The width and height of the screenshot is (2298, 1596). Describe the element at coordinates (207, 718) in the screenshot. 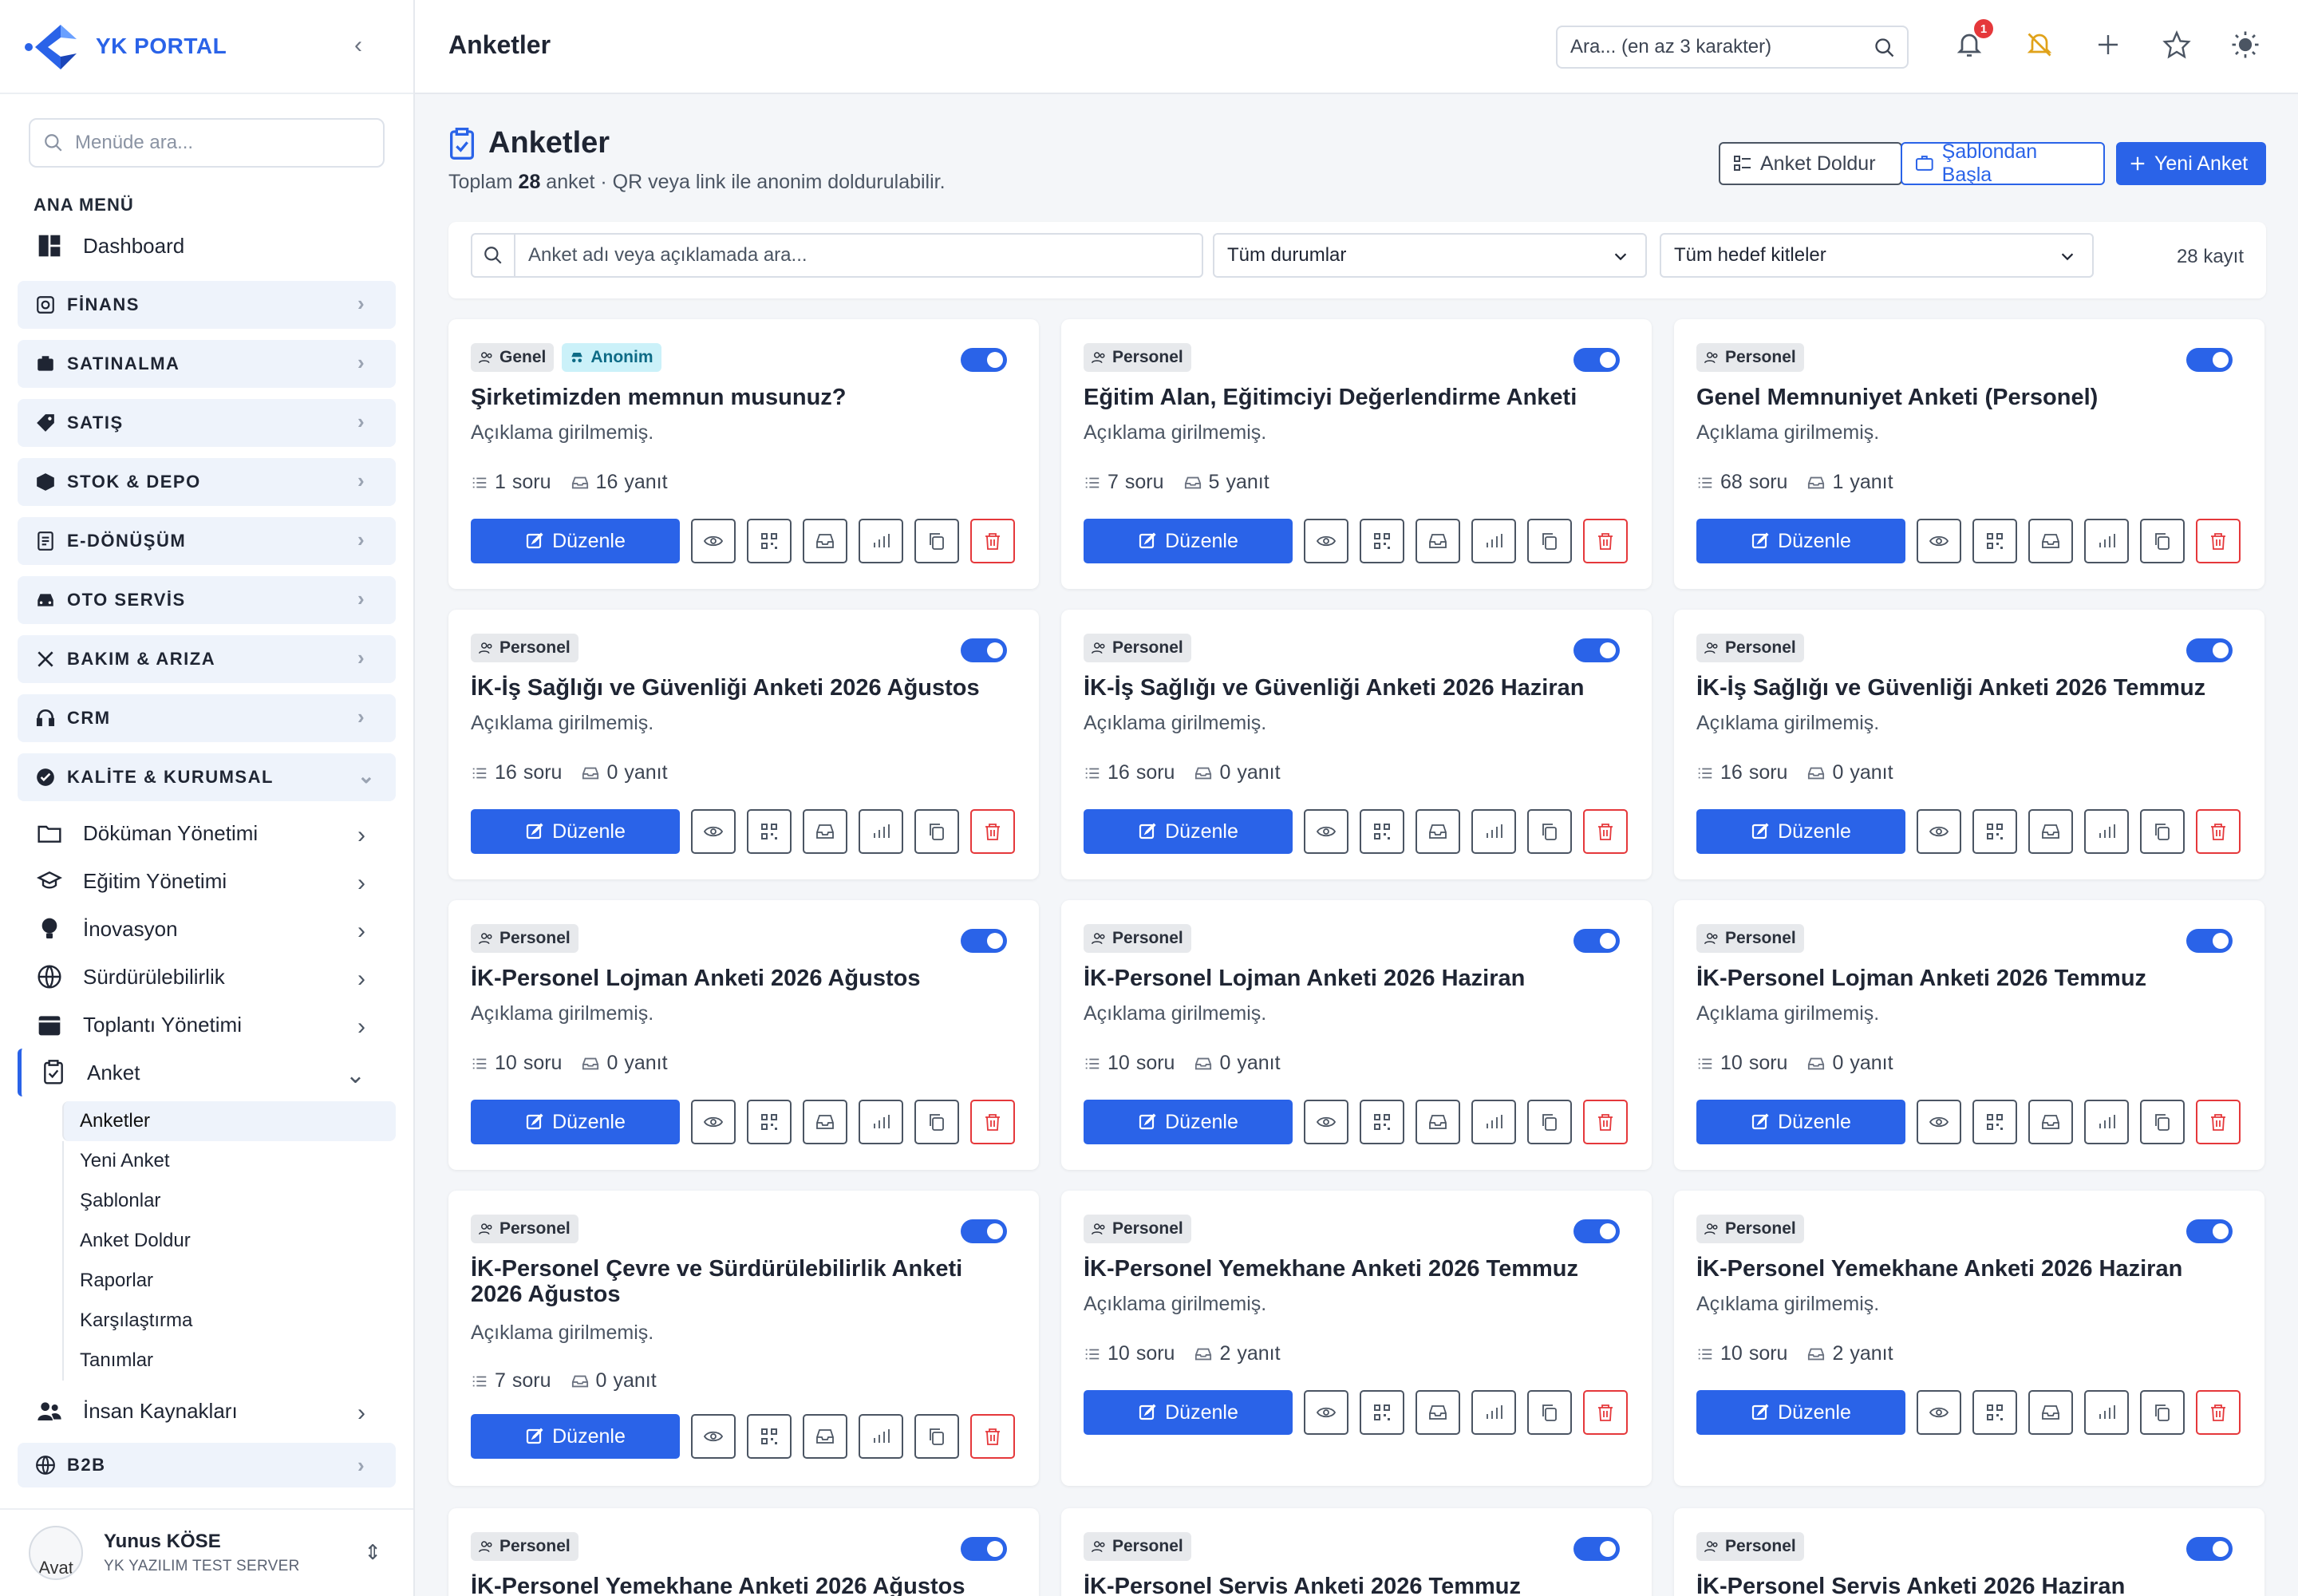

I see `sidebar-group-crm: CRM ›` at that location.